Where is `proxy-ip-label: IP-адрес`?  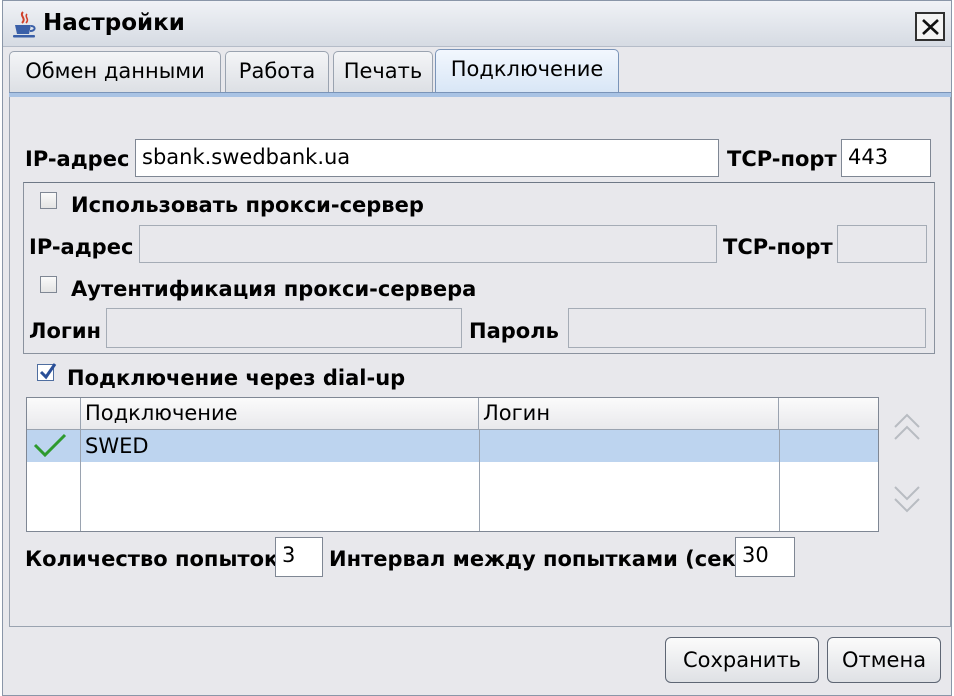
proxy-ip-label: IP-адрес is located at coordinates (81, 247).